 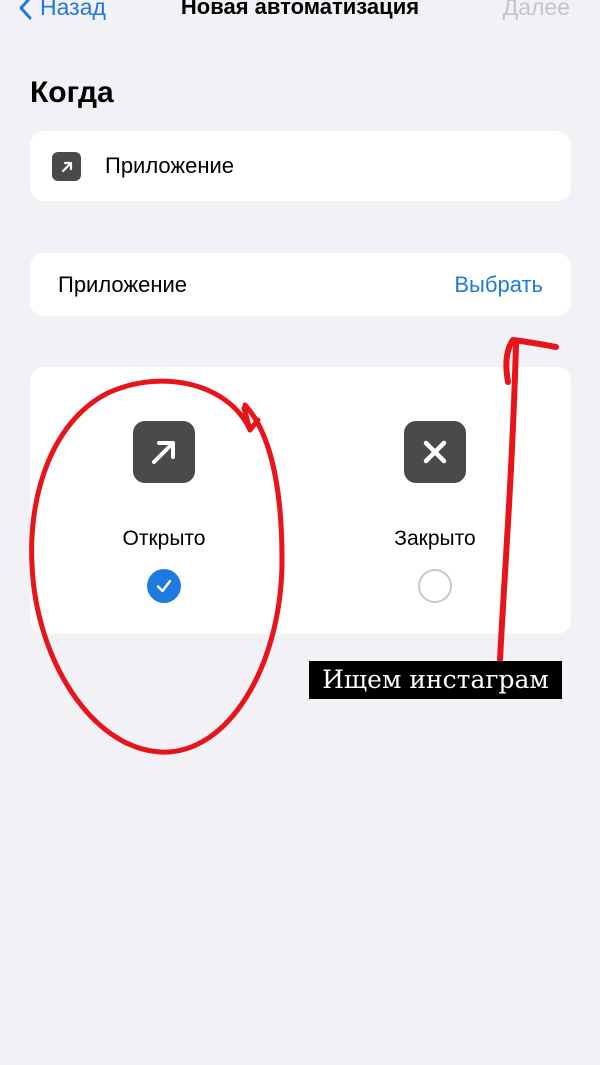 I want to click on radio-opened-checked, so click(x=164, y=586).